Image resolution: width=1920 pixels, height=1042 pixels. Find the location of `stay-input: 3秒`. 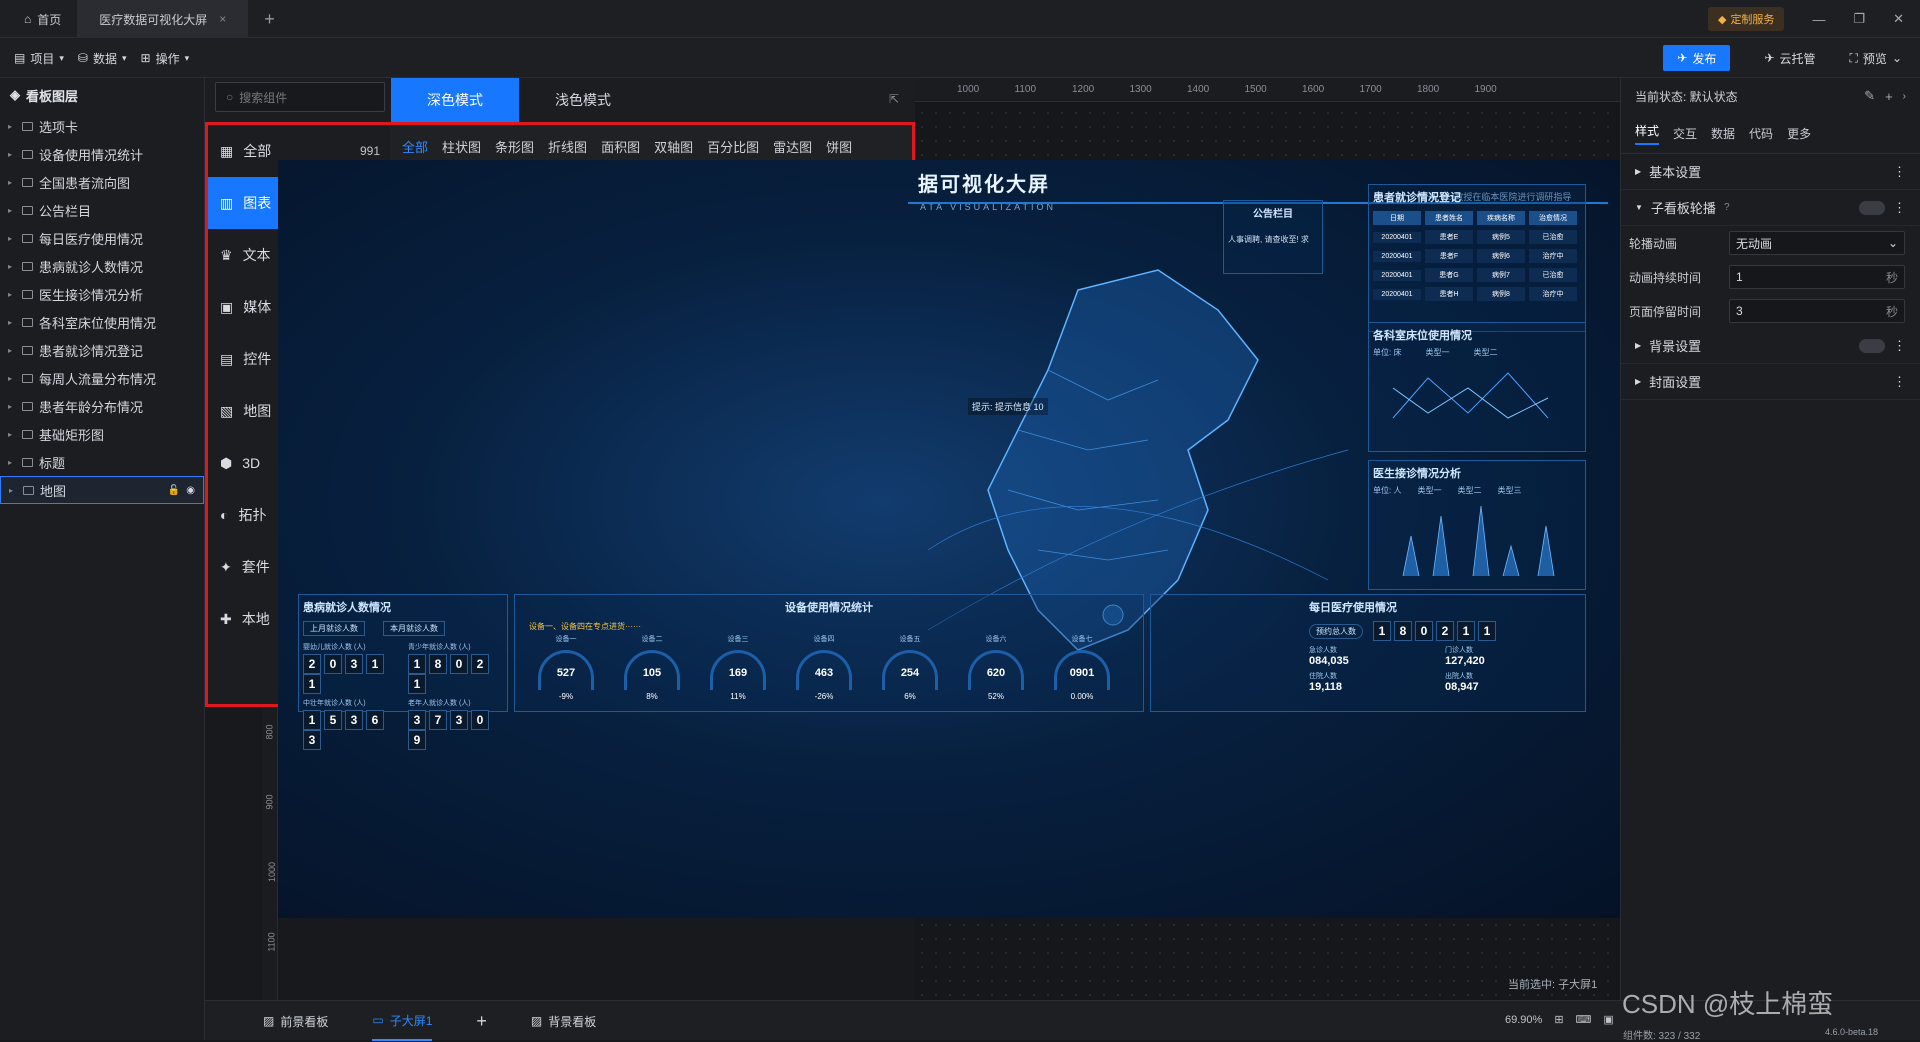

stay-input: 3秒 is located at coordinates (1817, 311).